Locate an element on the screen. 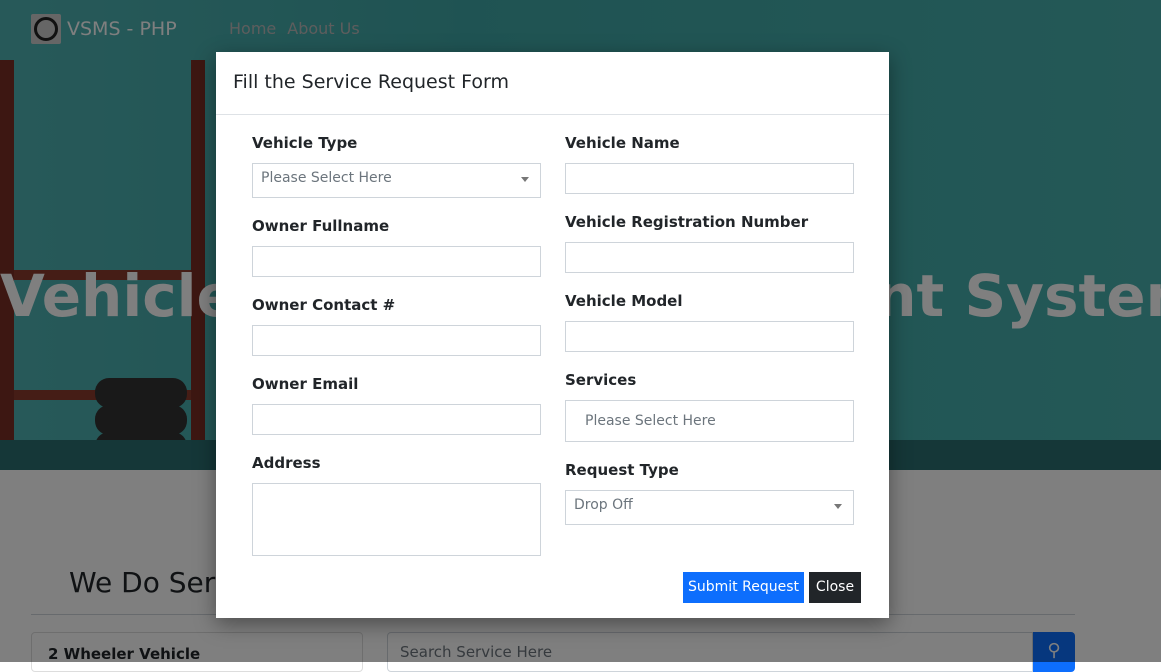 This screenshot has height=672, width=1161. owner-email-input is located at coordinates (396, 419).